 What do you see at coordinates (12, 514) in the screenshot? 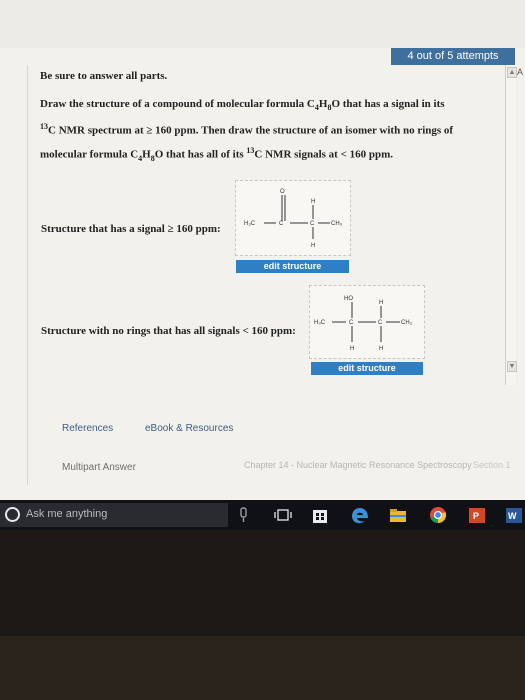
I see `cortana-icon` at bounding box center [12, 514].